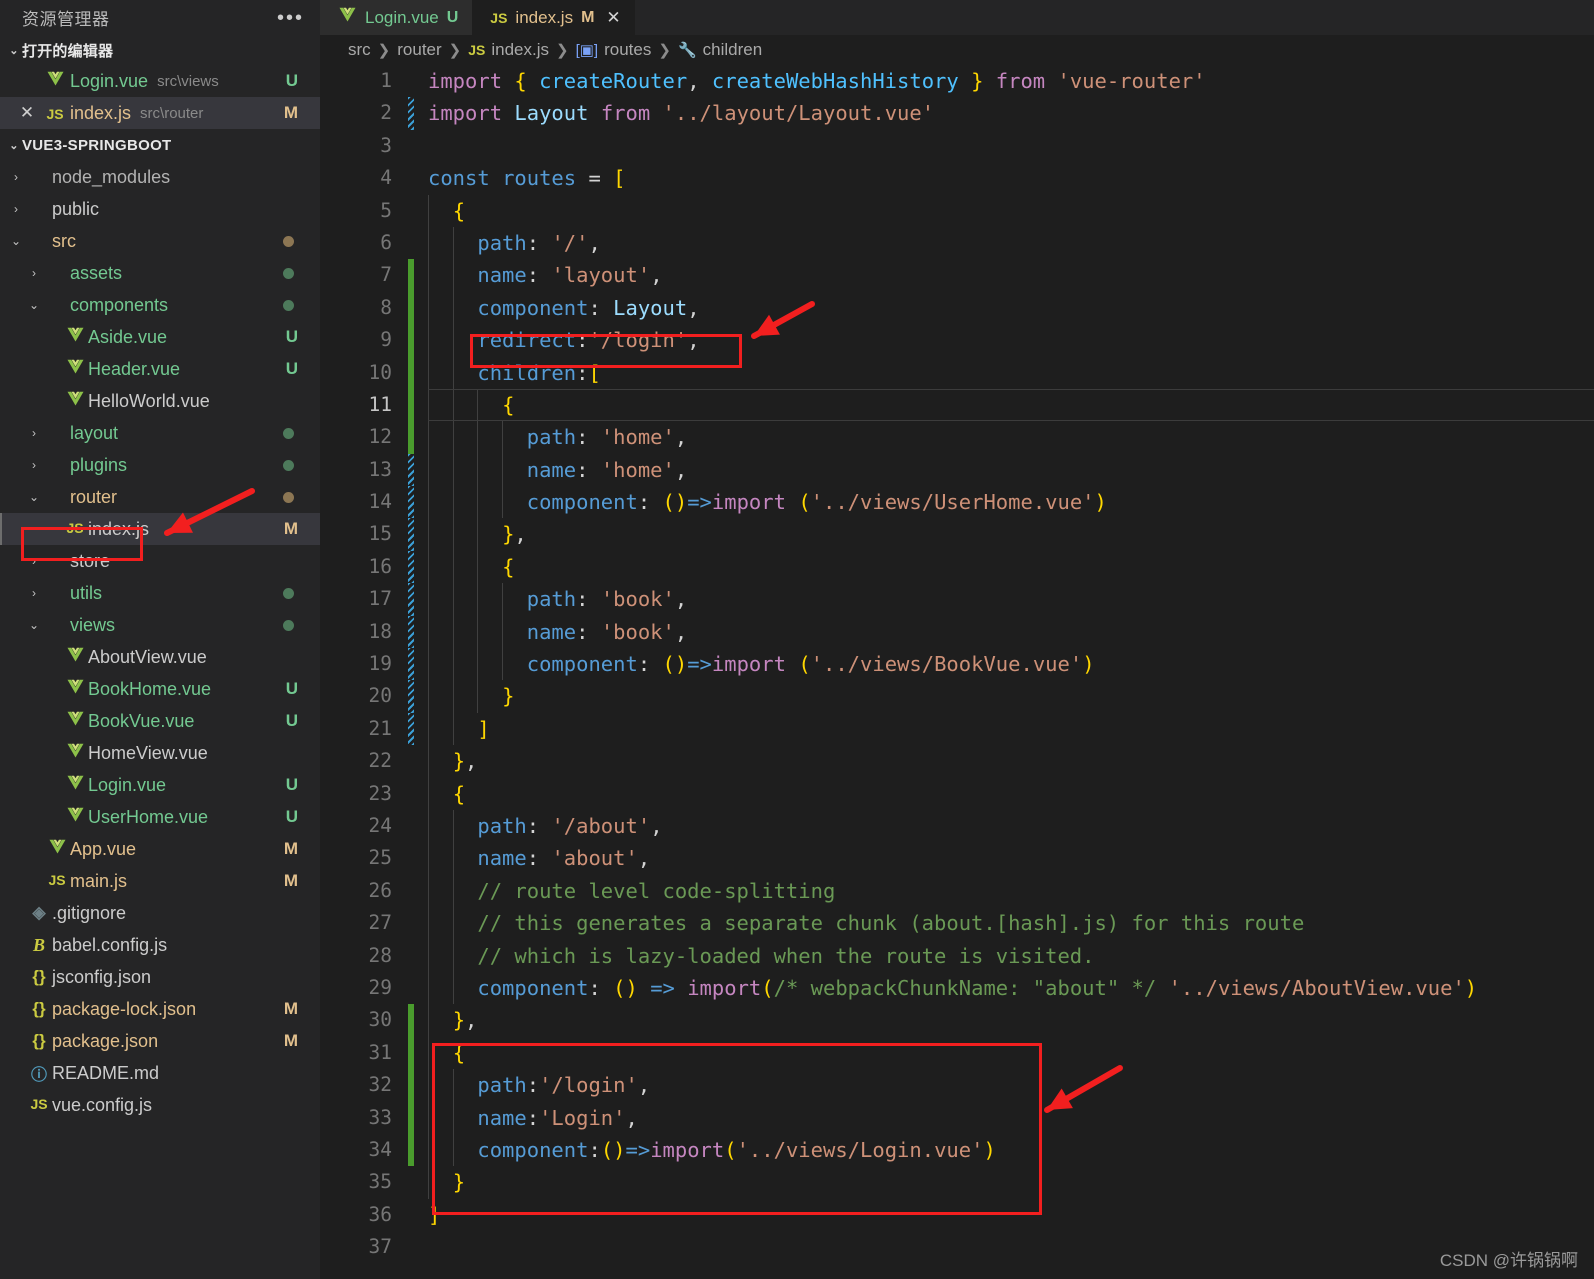 The height and width of the screenshot is (1279, 1594). What do you see at coordinates (160, 1105) in the screenshot?
I see `tree-file-row: JS vue.config.js` at bounding box center [160, 1105].